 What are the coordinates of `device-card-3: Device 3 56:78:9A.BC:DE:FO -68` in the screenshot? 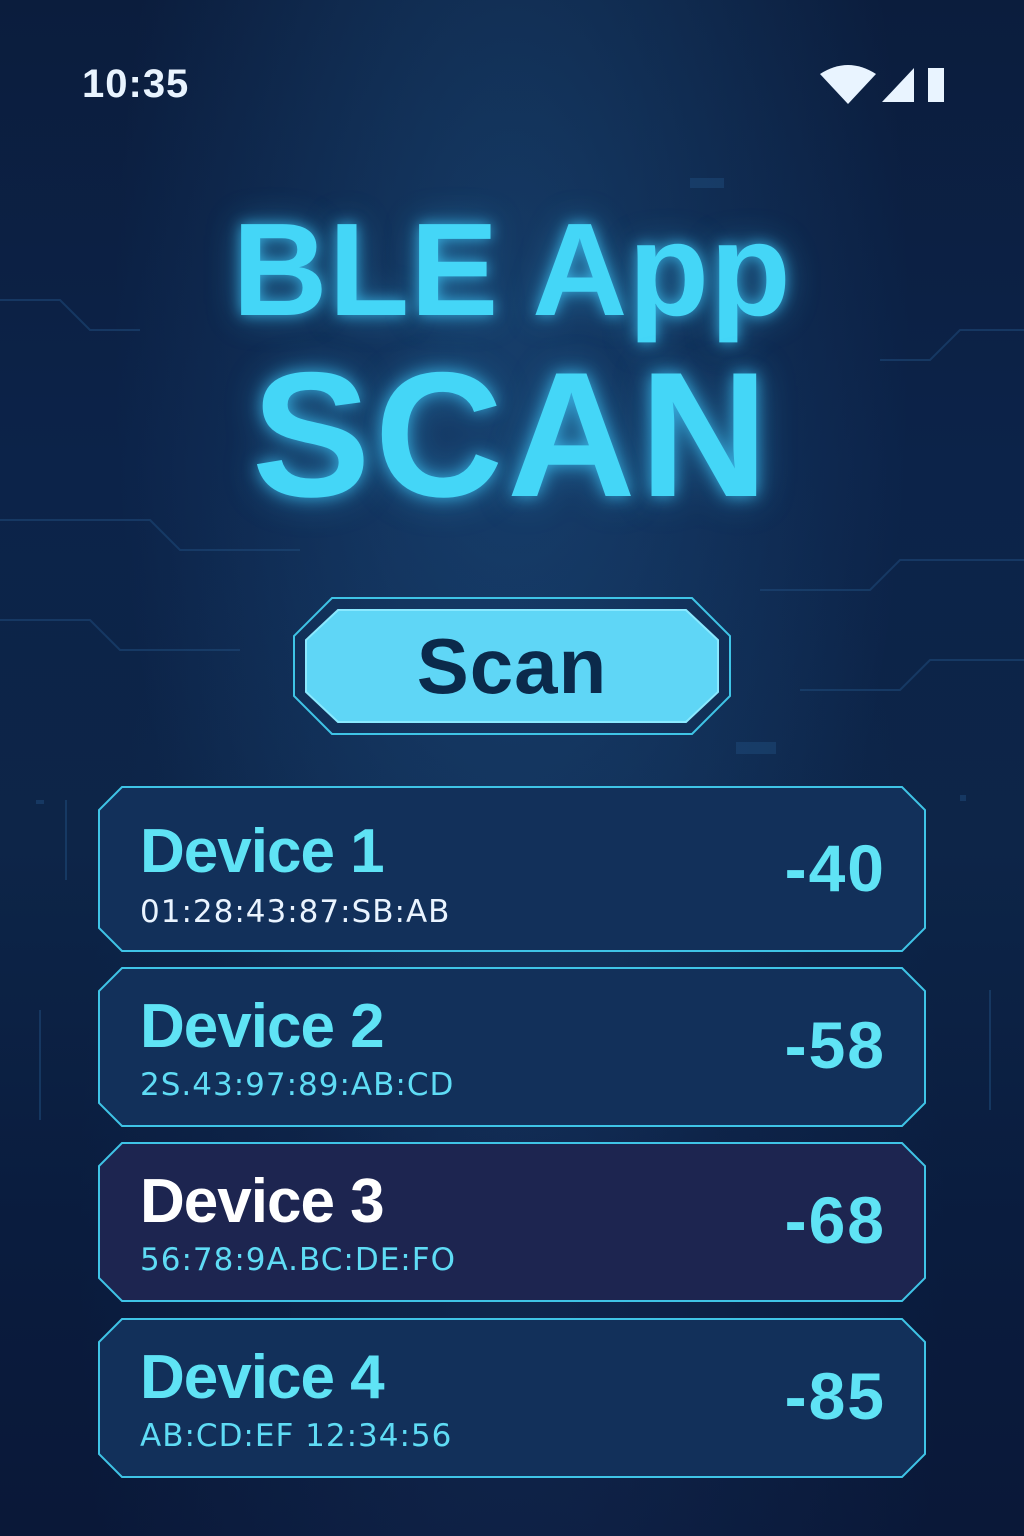 It's located at (512, 1222).